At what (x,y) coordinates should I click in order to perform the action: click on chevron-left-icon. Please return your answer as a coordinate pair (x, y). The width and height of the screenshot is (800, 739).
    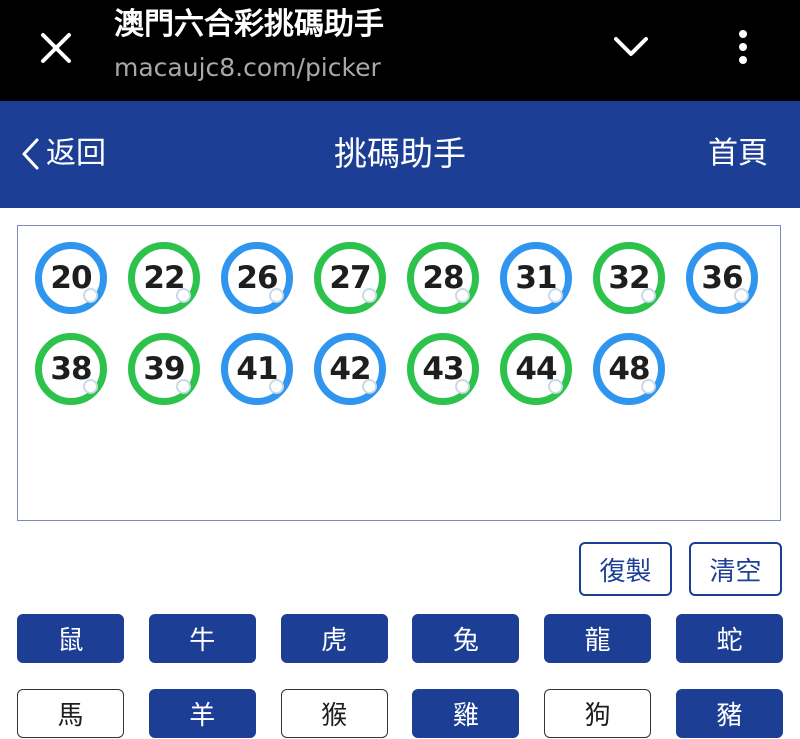
    Looking at the image, I should click on (30, 154).